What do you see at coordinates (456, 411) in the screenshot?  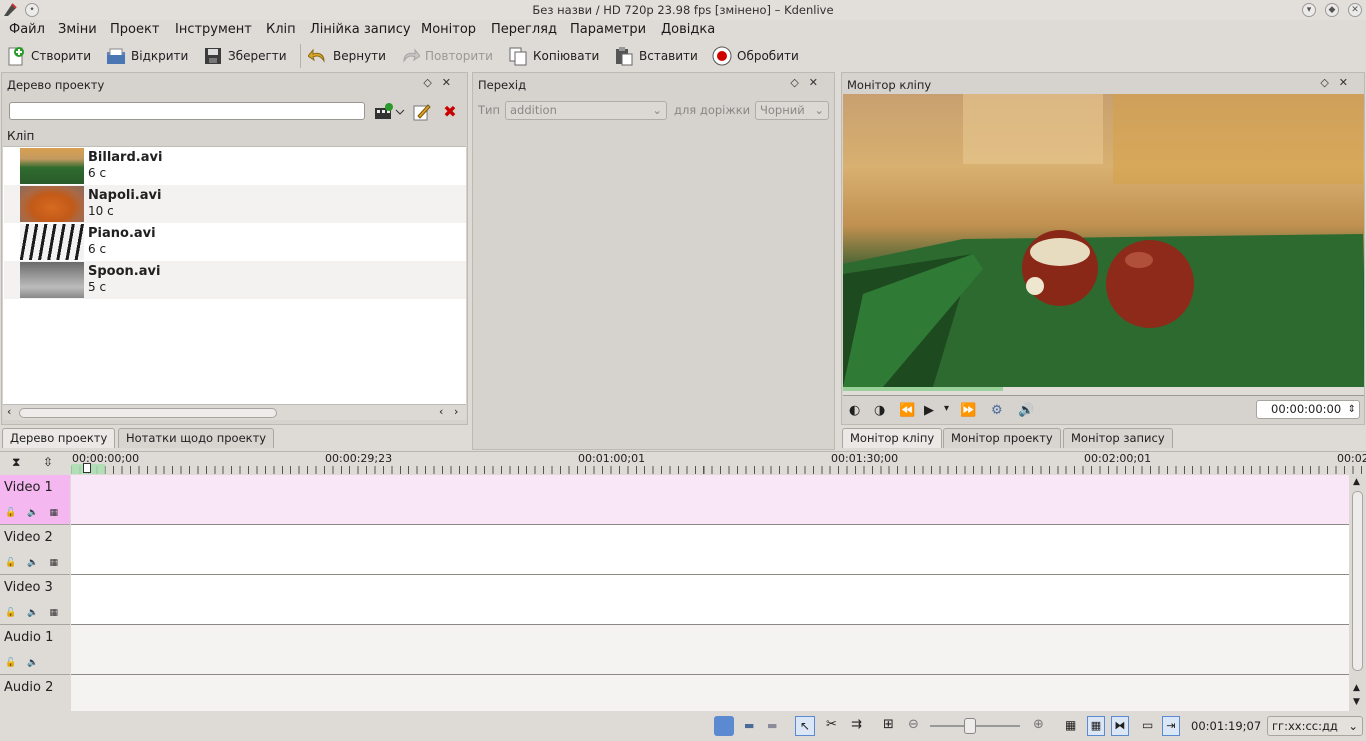 I see `scroll-right-icon: ›` at bounding box center [456, 411].